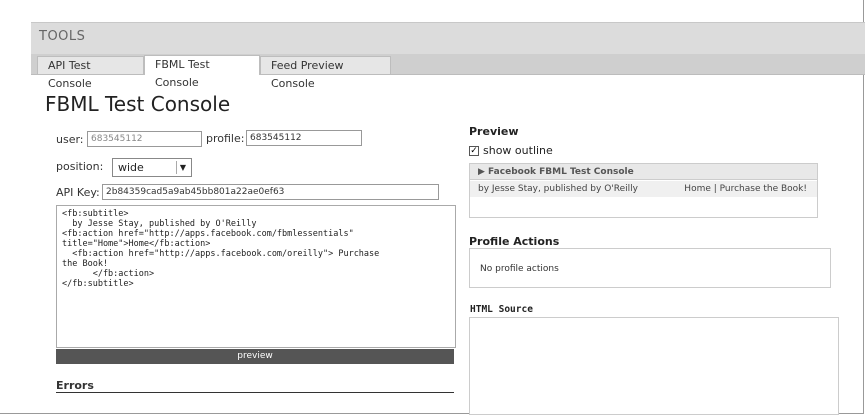 This screenshot has height=415, width=865. I want to click on position-label: position:, so click(80, 166).